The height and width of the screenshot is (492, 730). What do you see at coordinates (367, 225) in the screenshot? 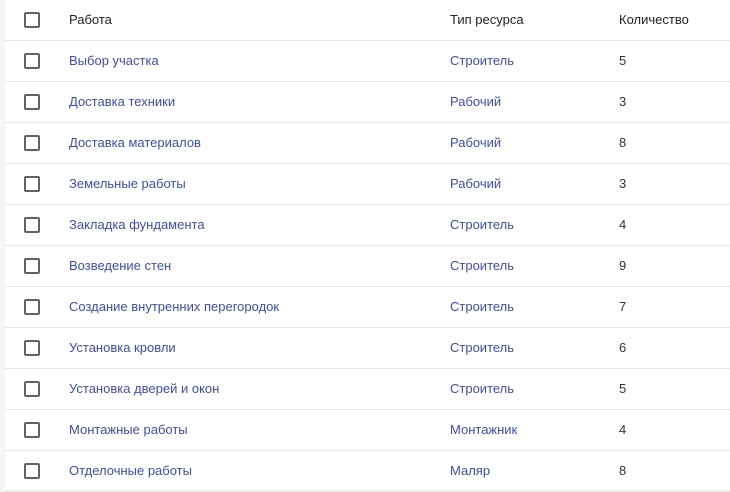
I see `table-row: Закладка фундамента Строитель 4` at bounding box center [367, 225].